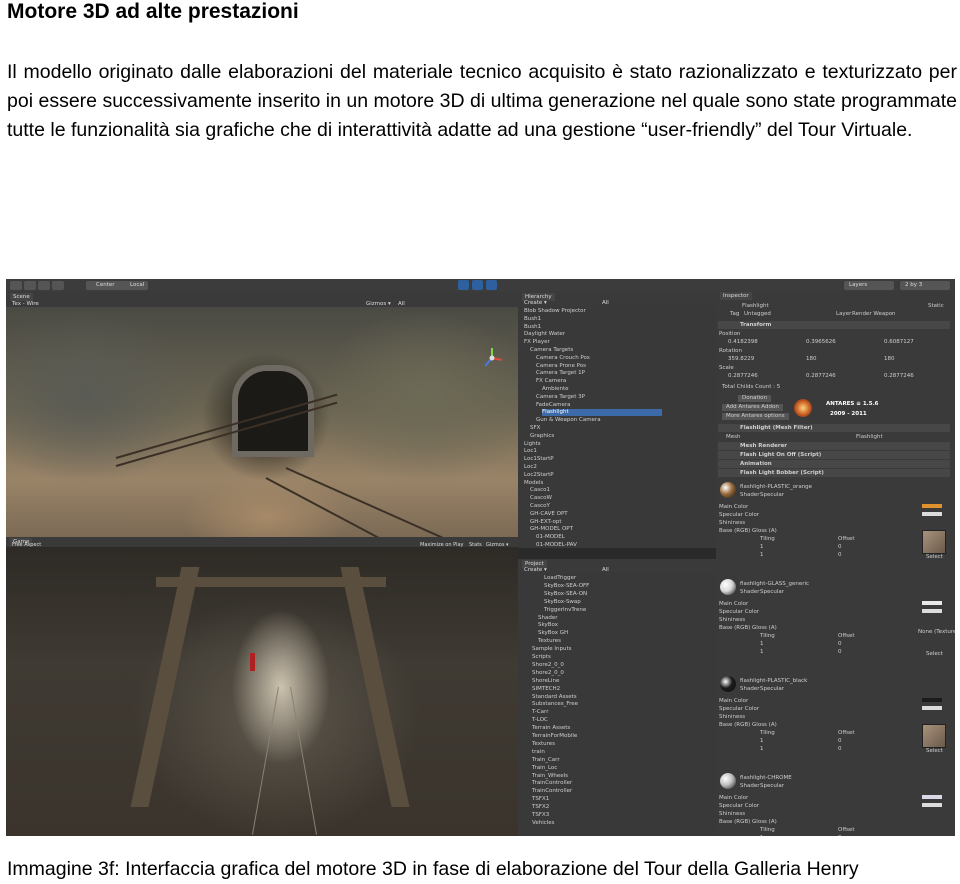 The image size is (960, 884). What do you see at coordinates (549, 514) in the screenshot?
I see `hierarchy-item: GH-CAVE OPT` at bounding box center [549, 514].